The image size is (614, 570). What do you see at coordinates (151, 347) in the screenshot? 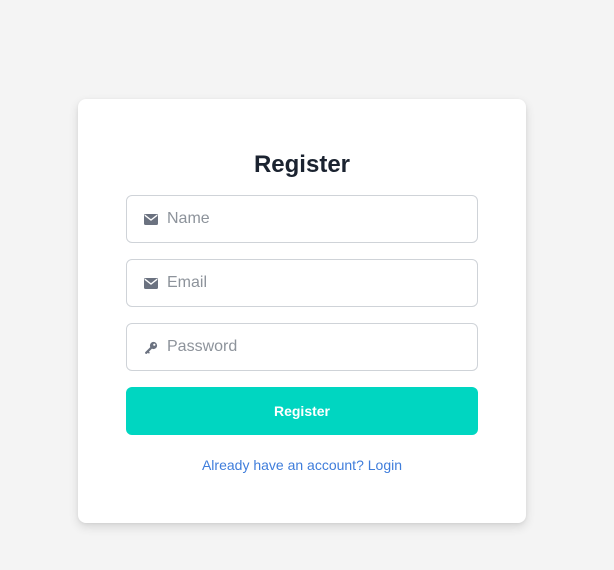
I see `key-icon` at bounding box center [151, 347].